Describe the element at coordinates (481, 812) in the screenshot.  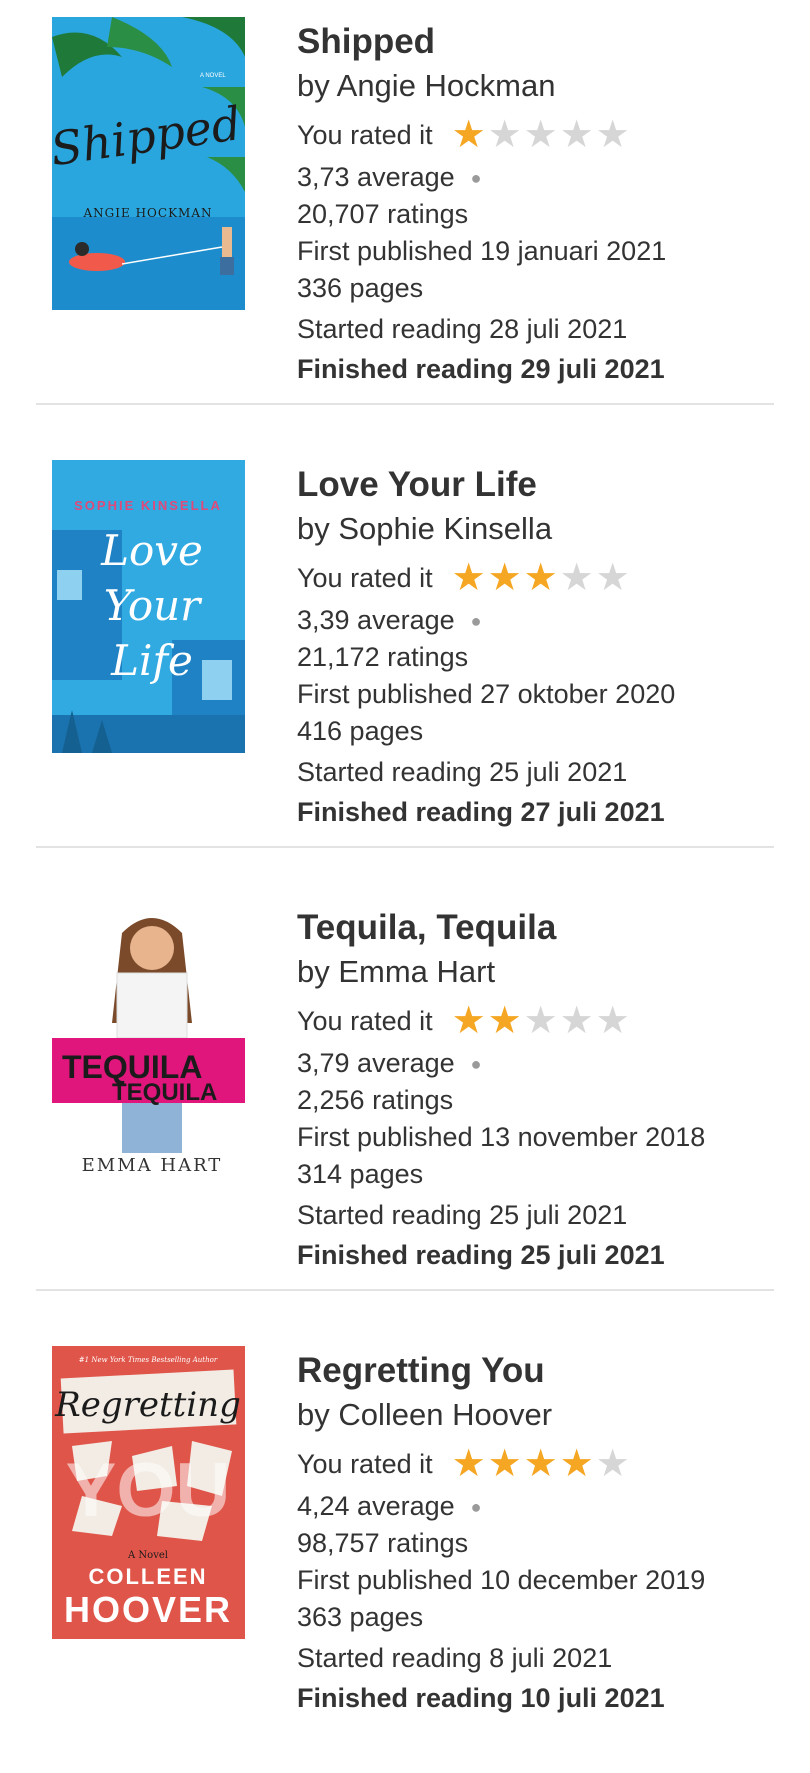
I see `finished-reading: Finished reading 27 juli 2021` at that location.